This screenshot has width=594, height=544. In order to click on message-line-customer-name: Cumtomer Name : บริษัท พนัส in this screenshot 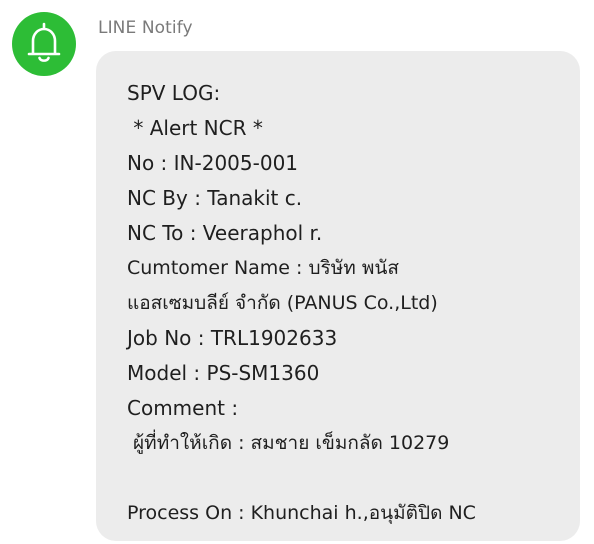, I will do `click(263, 268)`.